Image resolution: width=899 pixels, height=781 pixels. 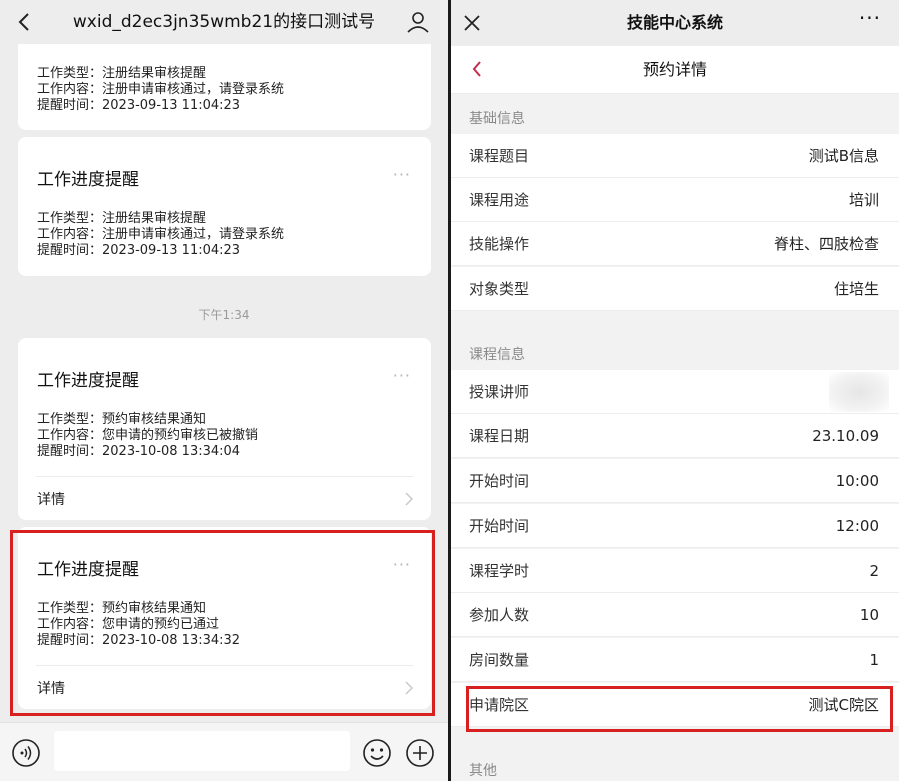 What do you see at coordinates (857, 481) in the screenshot?
I see `field-value: 10:00` at bounding box center [857, 481].